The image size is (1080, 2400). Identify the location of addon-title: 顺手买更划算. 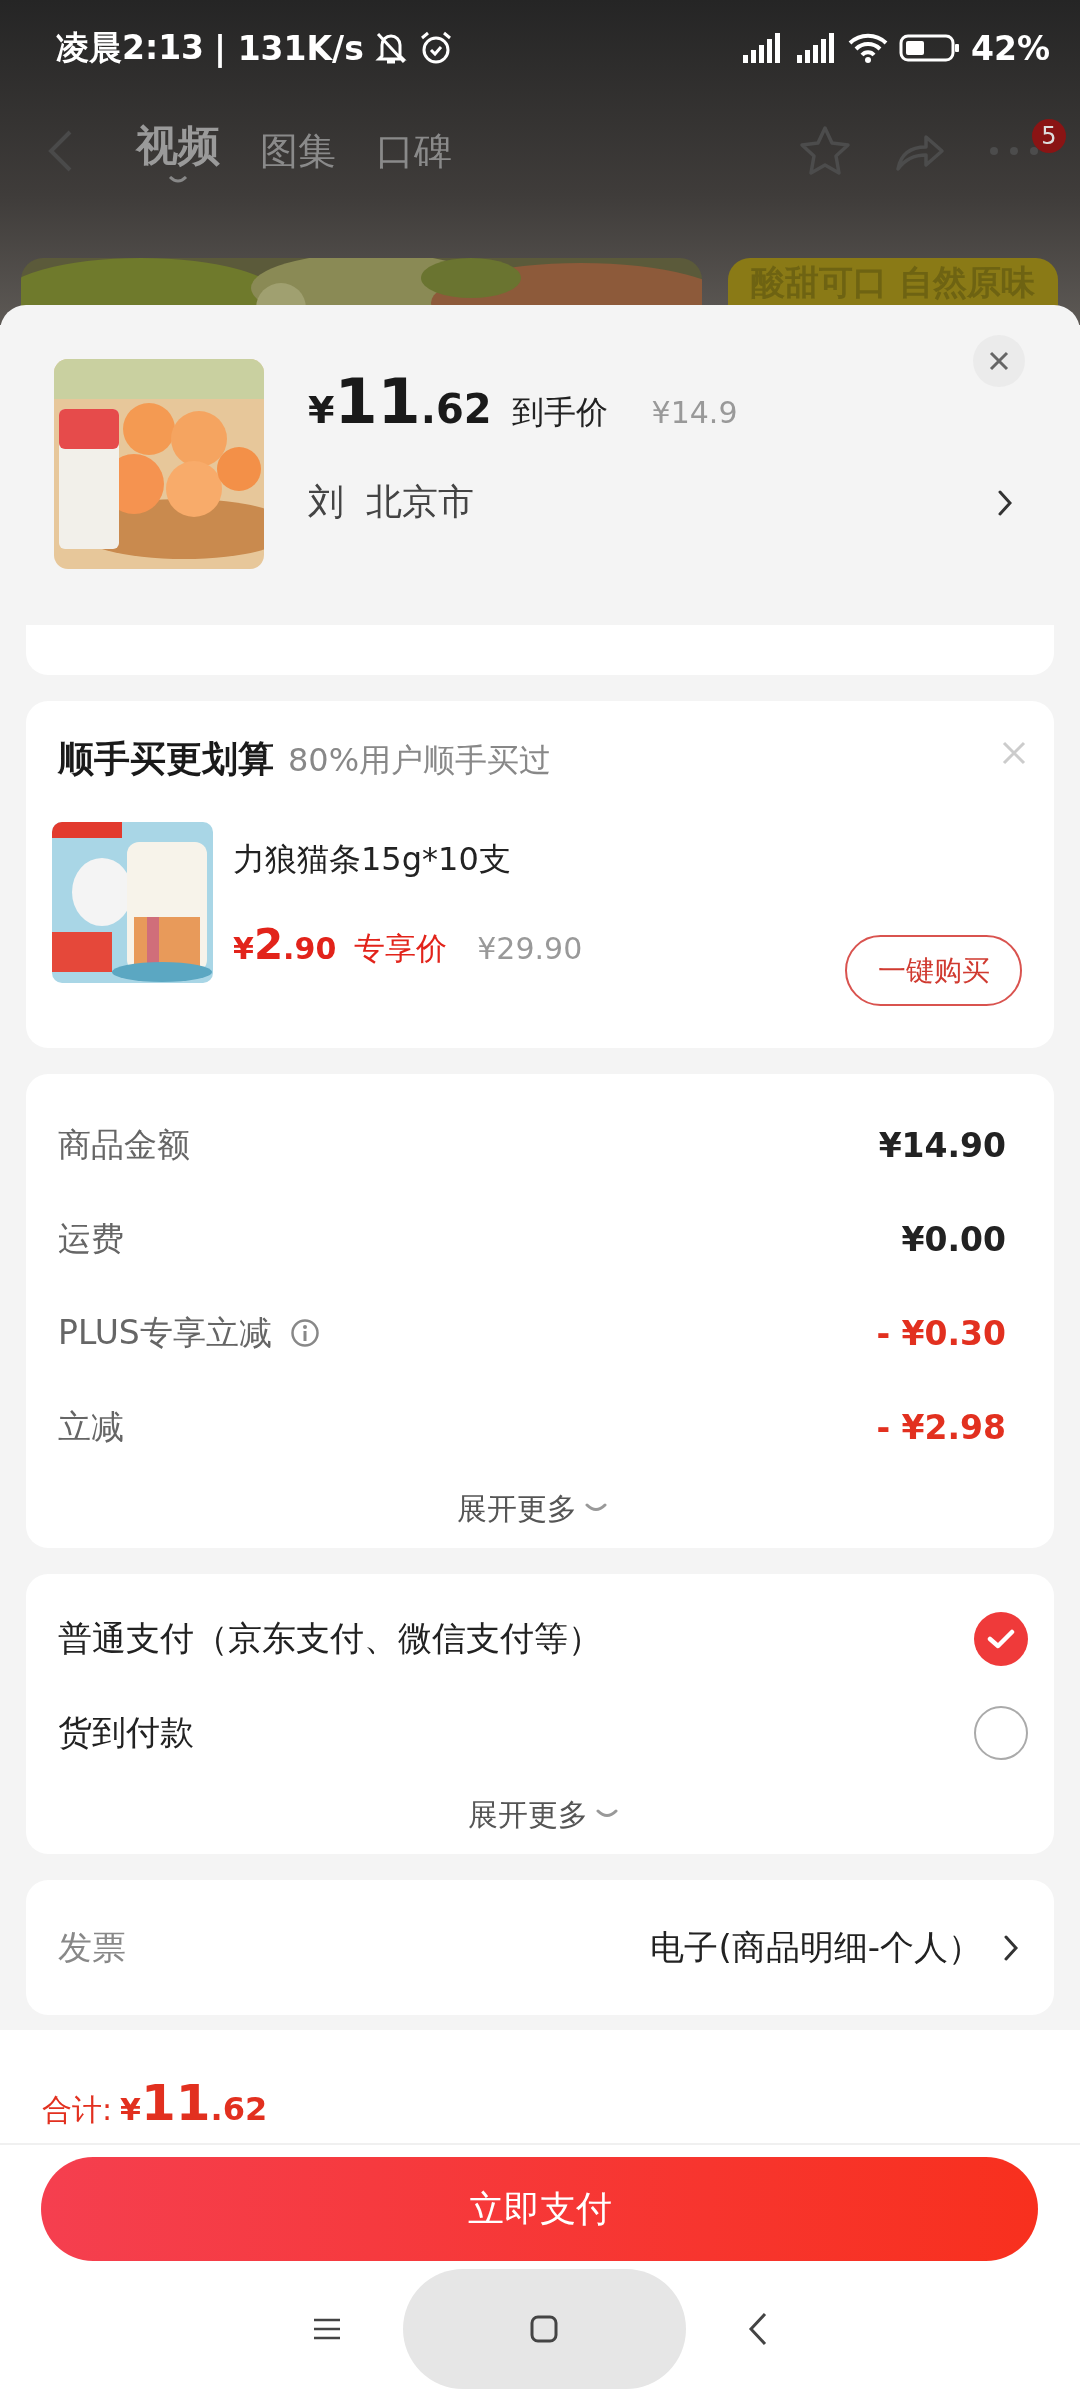
(166, 759).